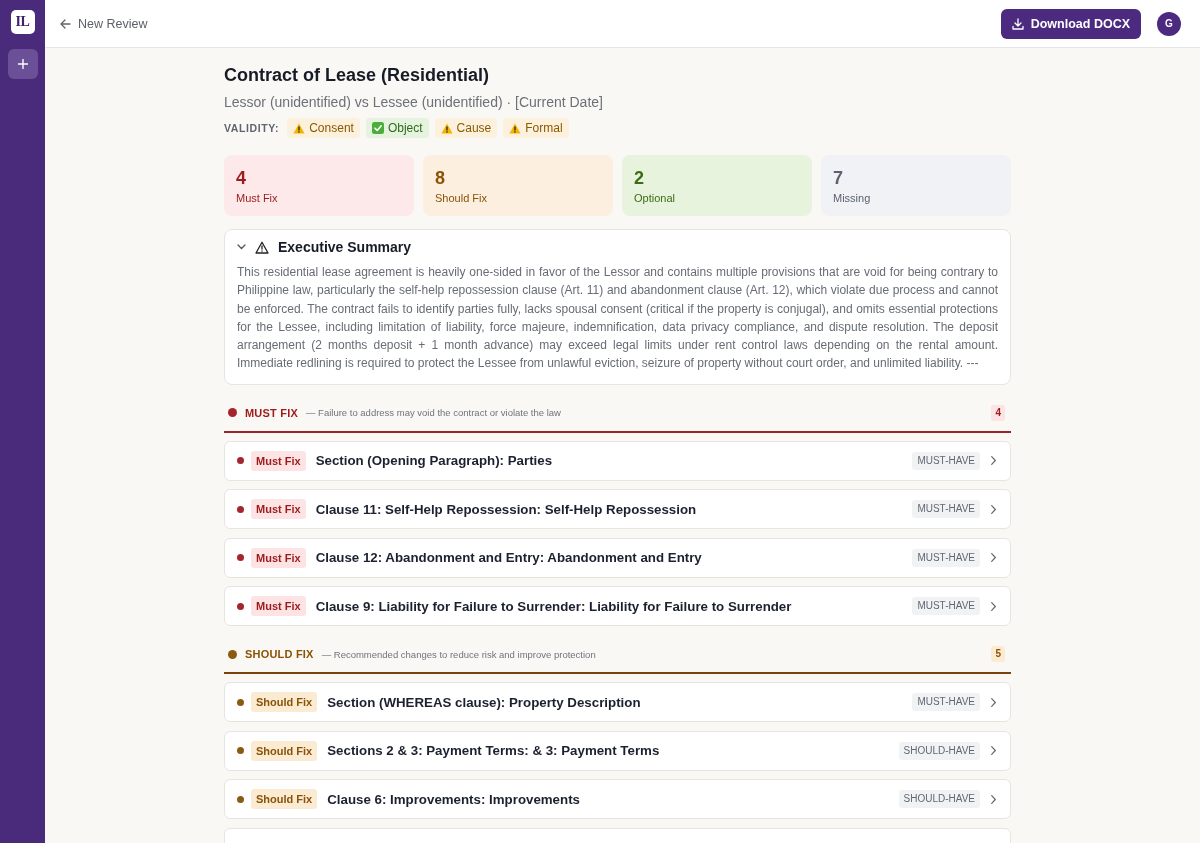 This screenshot has height=843, width=1200. I want to click on issue-row: Must Fix Clause 12: Abandonment and Entry: Abandonment and Entry MUST-HAVE, so click(617, 557).